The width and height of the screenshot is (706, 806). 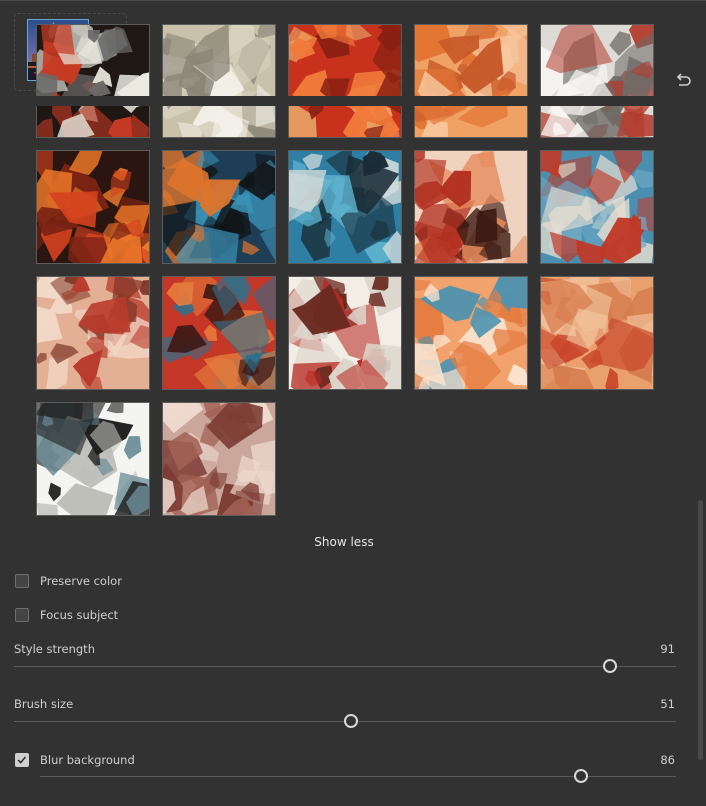 I want to click on checkmark-icon, so click(x=22, y=760).